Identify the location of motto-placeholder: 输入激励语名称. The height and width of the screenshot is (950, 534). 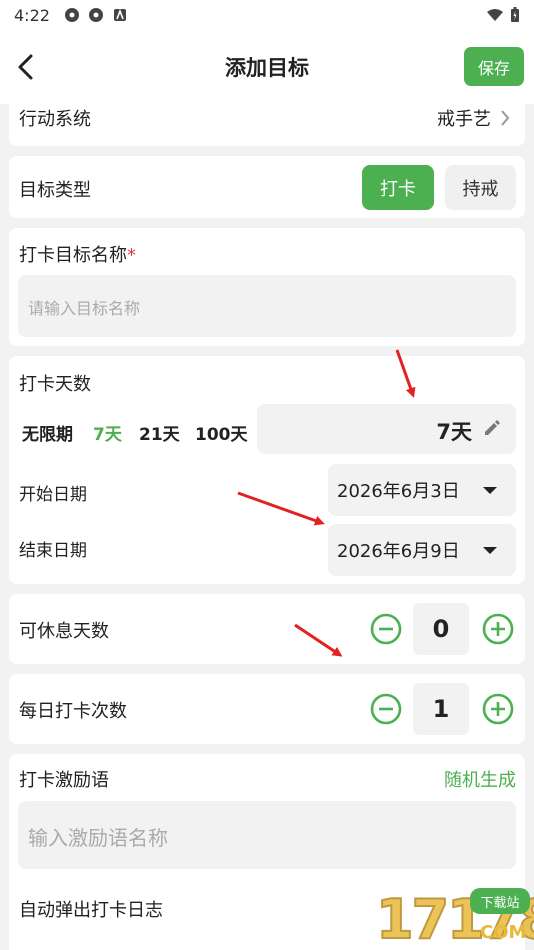
(98, 838).